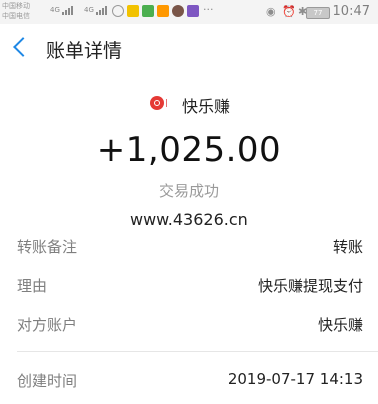 The image size is (378, 404). Describe the element at coordinates (197, 351) in the screenshot. I see `divider` at that location.